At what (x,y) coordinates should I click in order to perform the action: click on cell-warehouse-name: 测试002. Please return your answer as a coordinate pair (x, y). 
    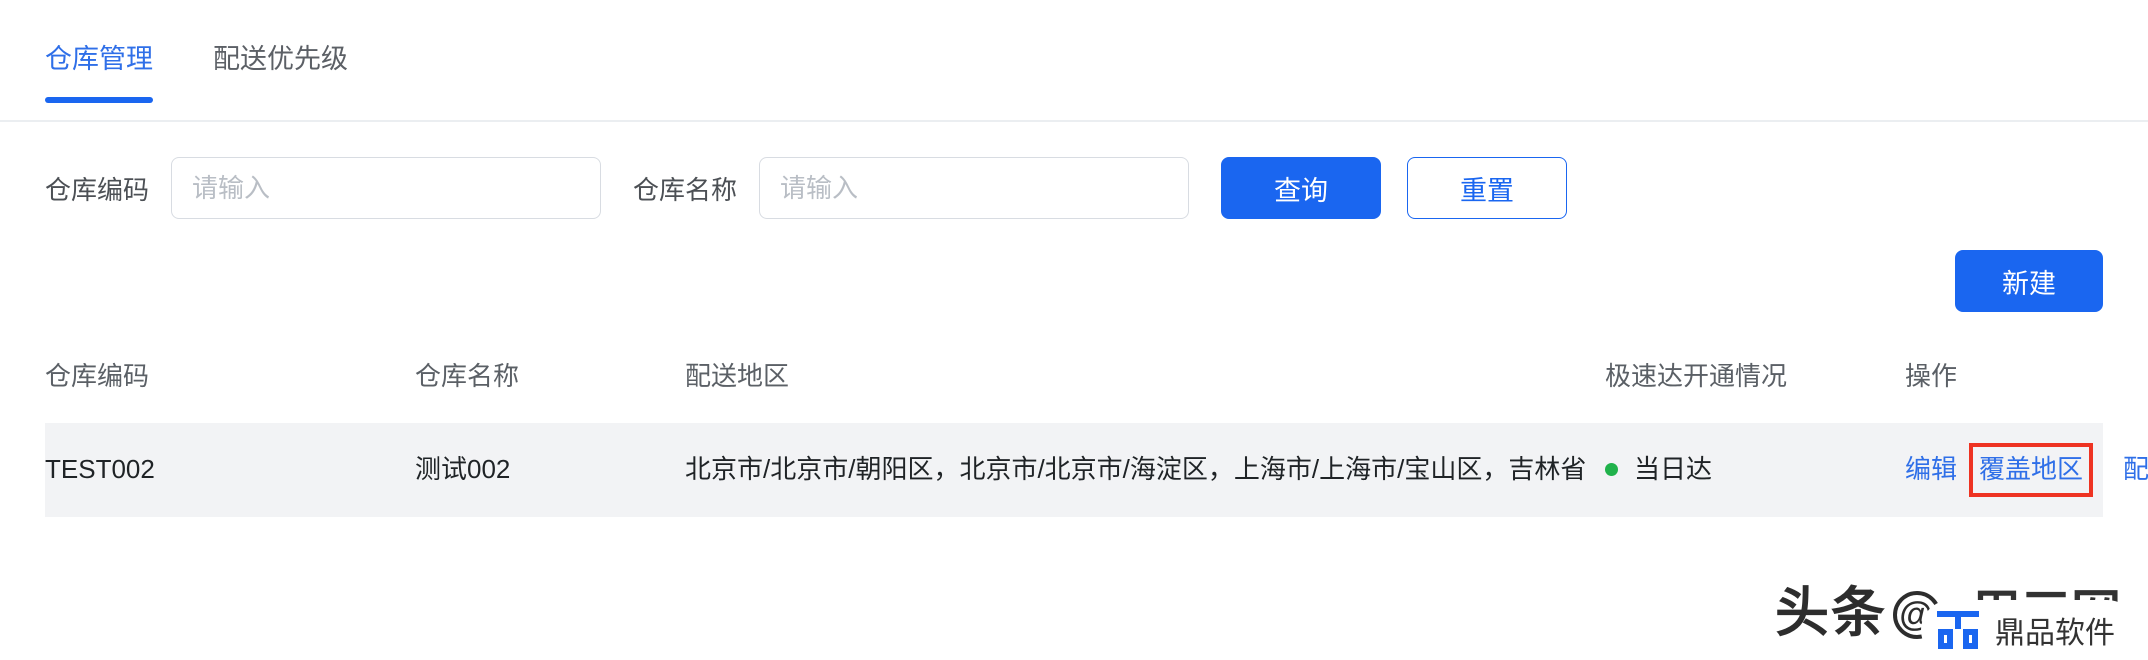
    Looking at the image, I should click on (550, 470).